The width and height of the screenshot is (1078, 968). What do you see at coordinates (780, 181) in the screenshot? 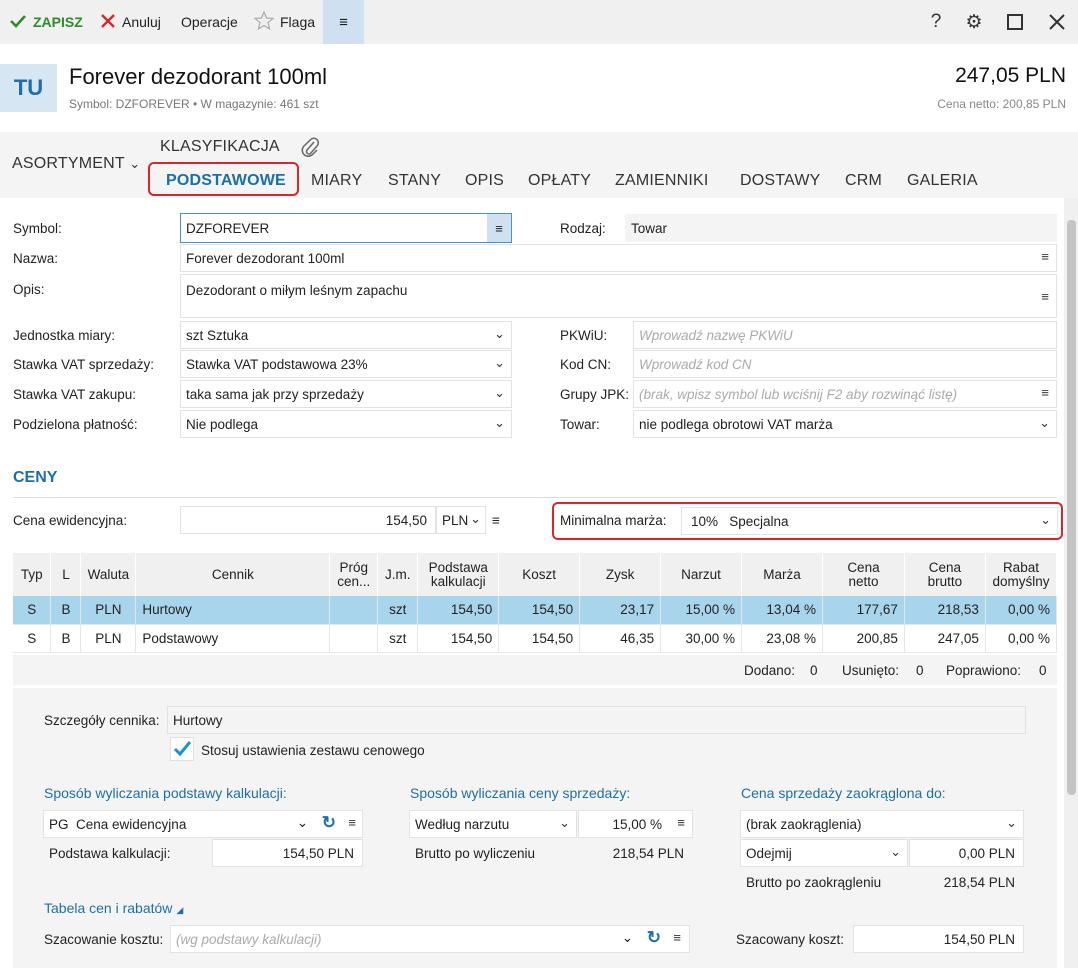
I see `tab-dostawy: DOSTAWY` at bounding box center [780, 181].